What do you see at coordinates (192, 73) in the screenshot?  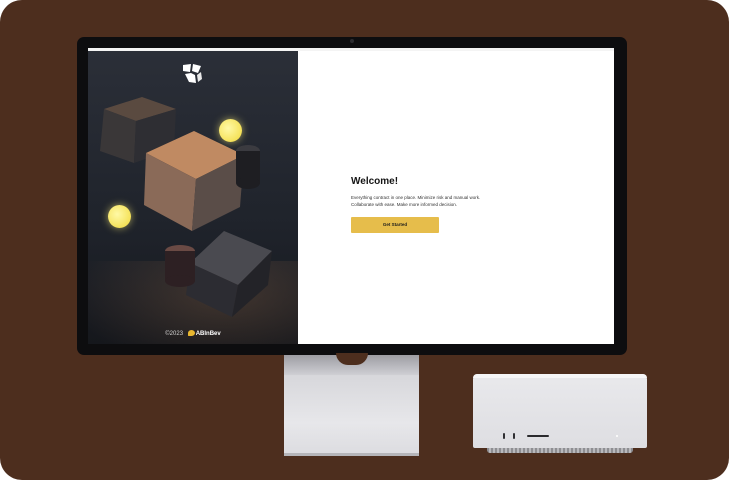 I see `company-logo-icon` at bounding box center [192, 73].